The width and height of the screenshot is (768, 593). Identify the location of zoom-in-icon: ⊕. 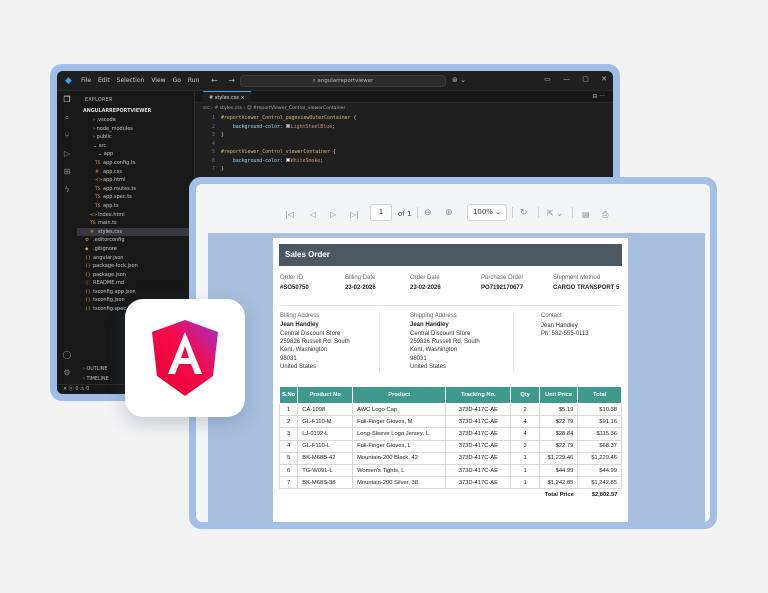
(449, 213).